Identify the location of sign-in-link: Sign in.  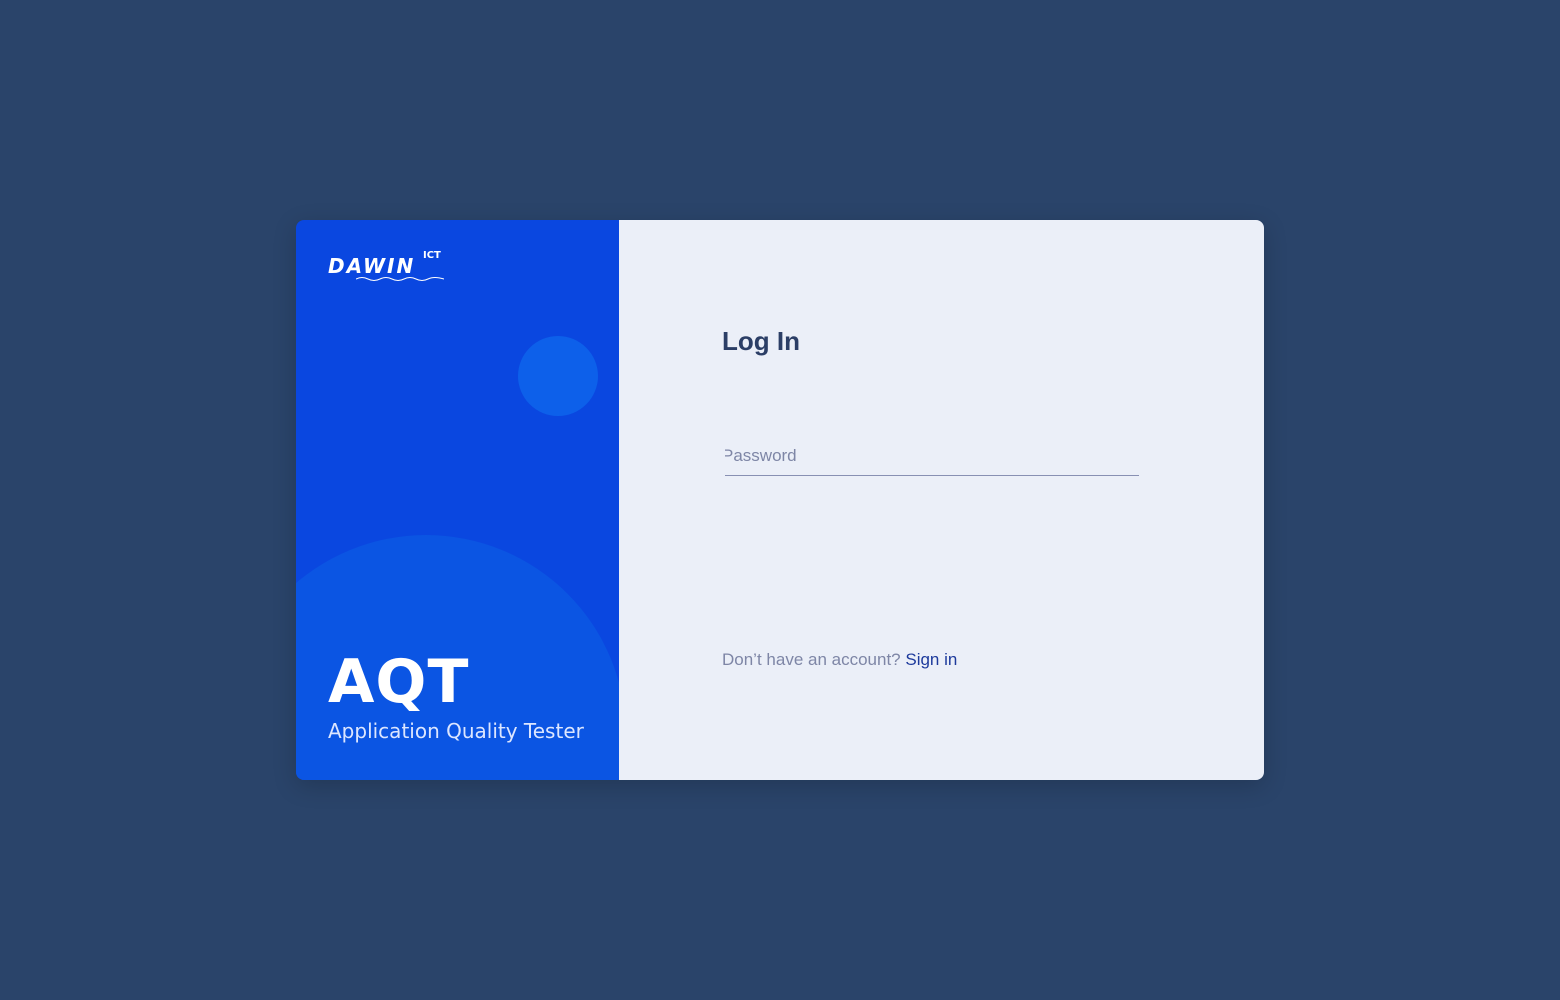
(931, 659).